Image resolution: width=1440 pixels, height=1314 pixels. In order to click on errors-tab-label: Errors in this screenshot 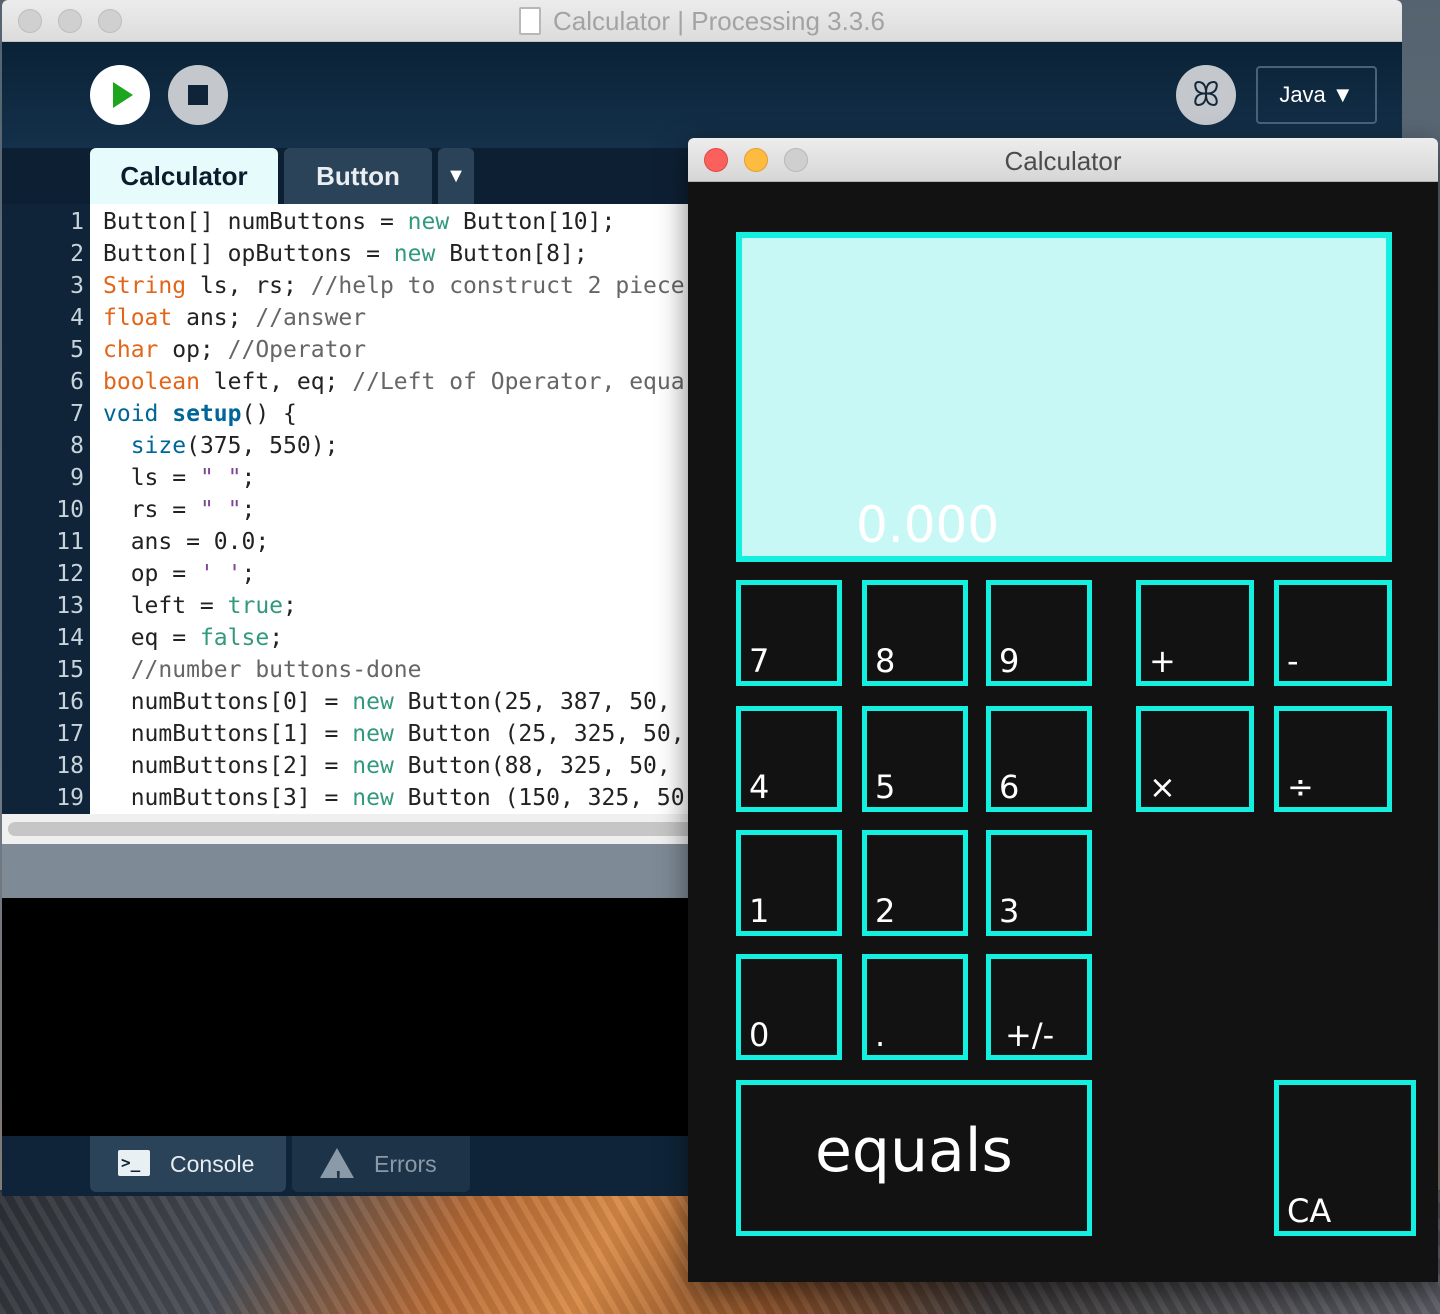, I will do `click(405, 1164)`.